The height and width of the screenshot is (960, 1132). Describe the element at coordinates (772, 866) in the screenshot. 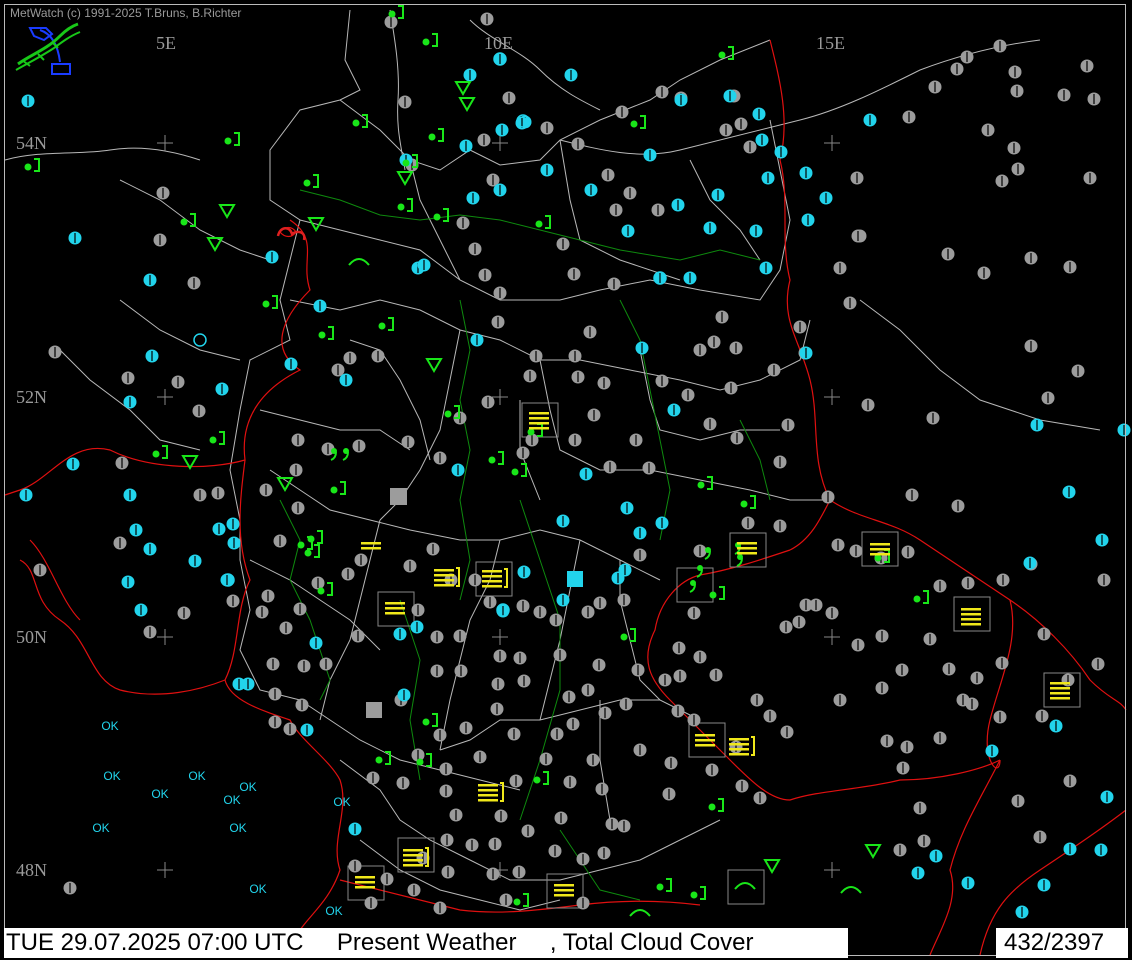

I see `shower-icon` at that location.